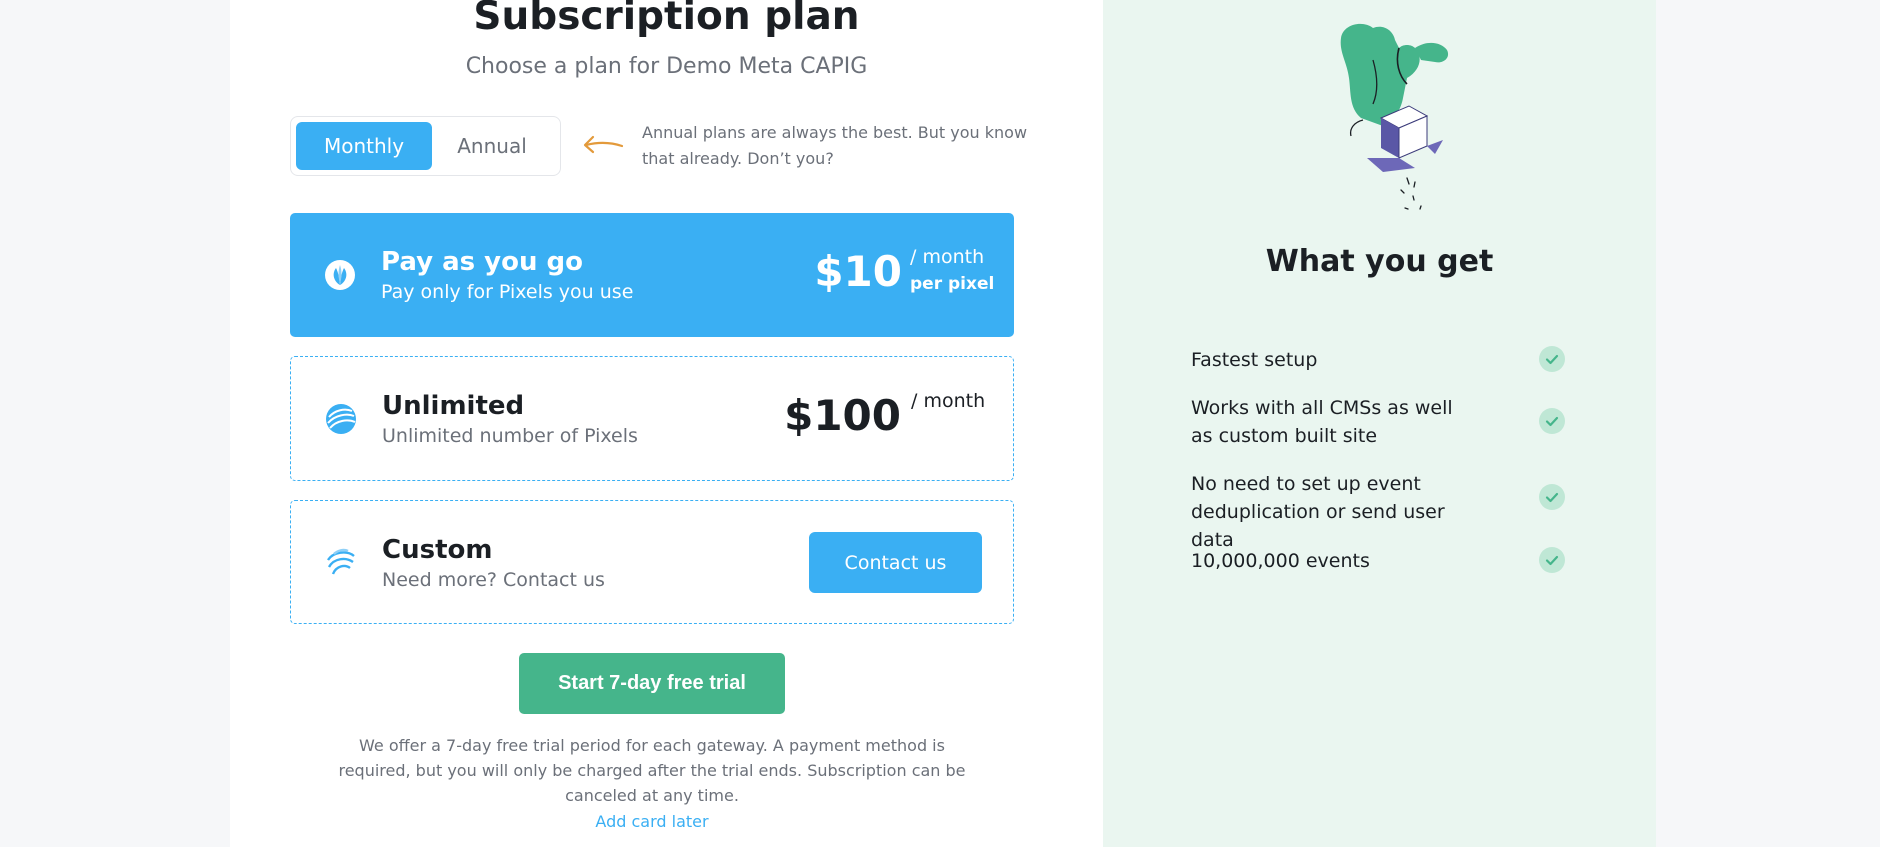 This screenshot has width=1880, height=847. I want to click on plan-price-sub-unit: per pixel, so click(952, 284).